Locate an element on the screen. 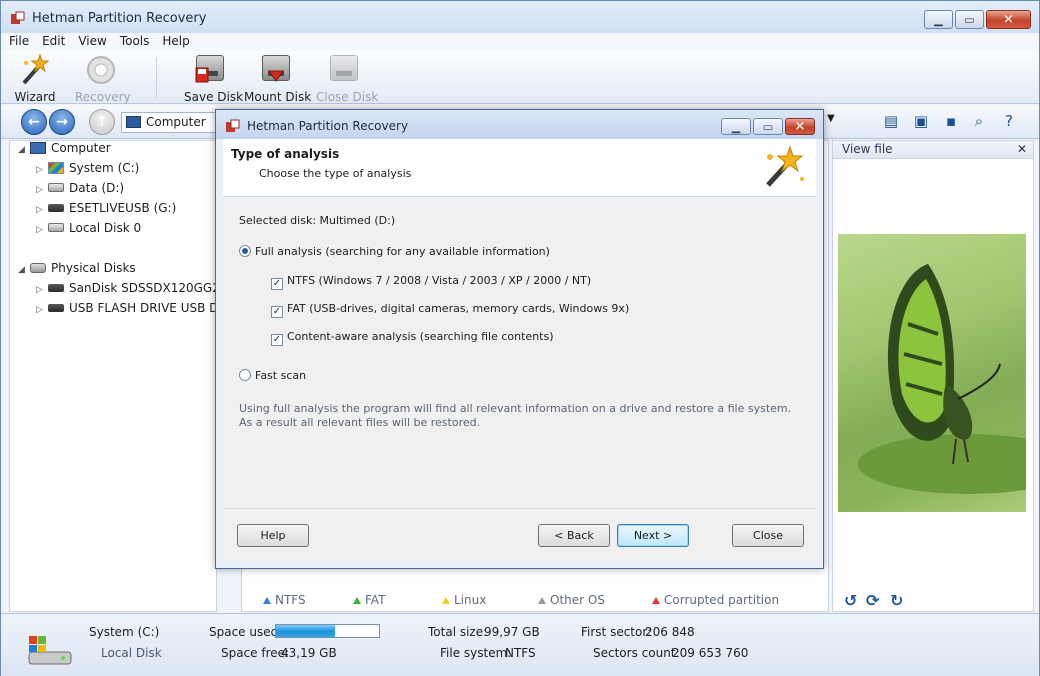 The height and width of the screenshot is (676, 1040). tree-item-local-disk-0: ▷ Local Disk 0 is located at coordinates (88, 228).